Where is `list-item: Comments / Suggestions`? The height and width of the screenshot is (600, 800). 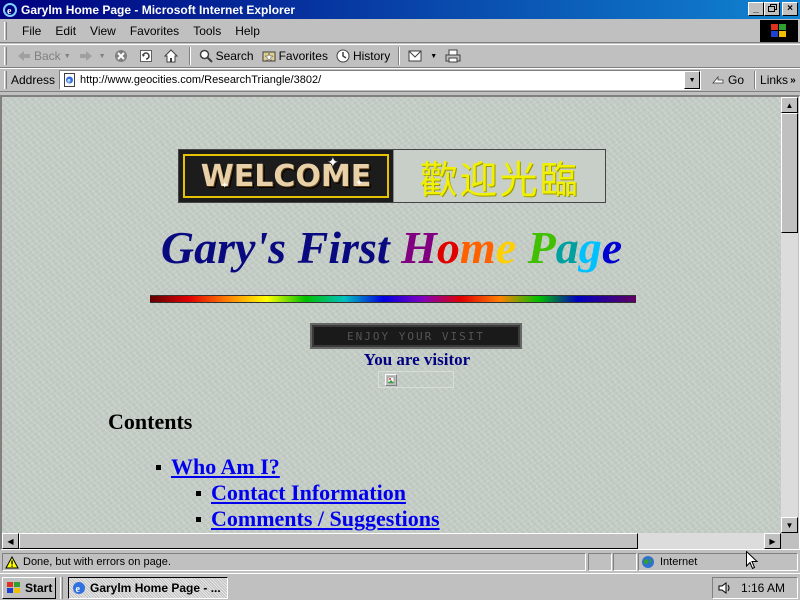
list-item: Comments / Suggestions is located at coordinates (318, 519).